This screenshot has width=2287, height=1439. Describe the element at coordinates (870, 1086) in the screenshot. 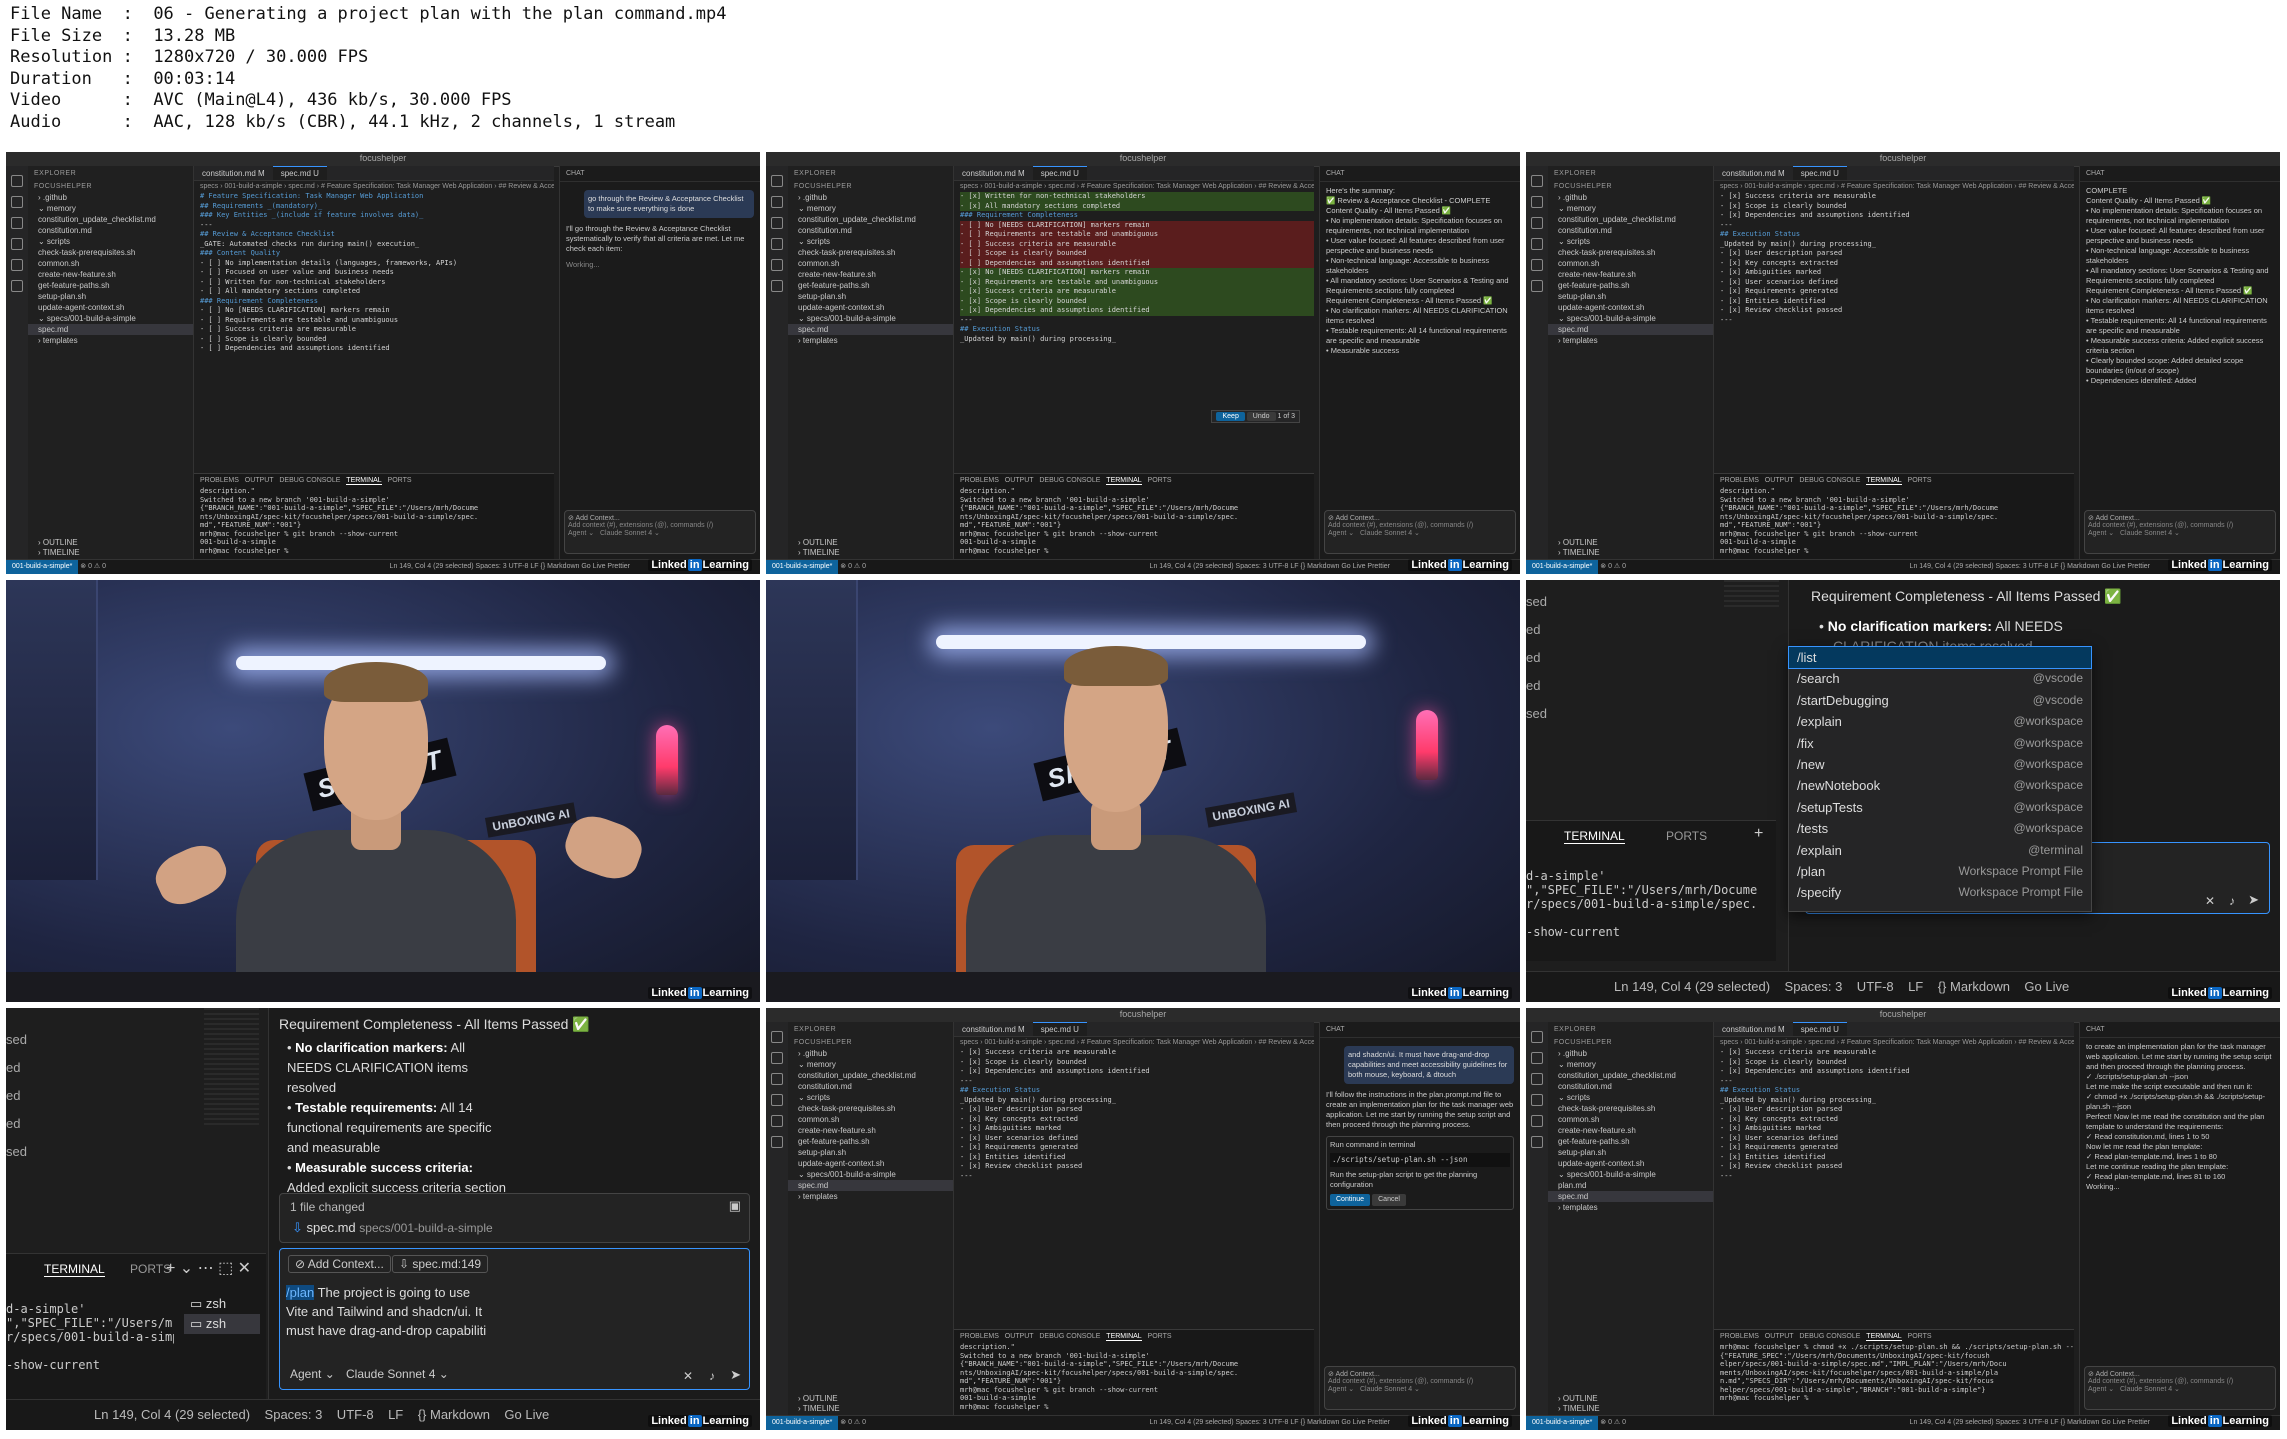

I see `file-tree-item: constitution.md` at that location.